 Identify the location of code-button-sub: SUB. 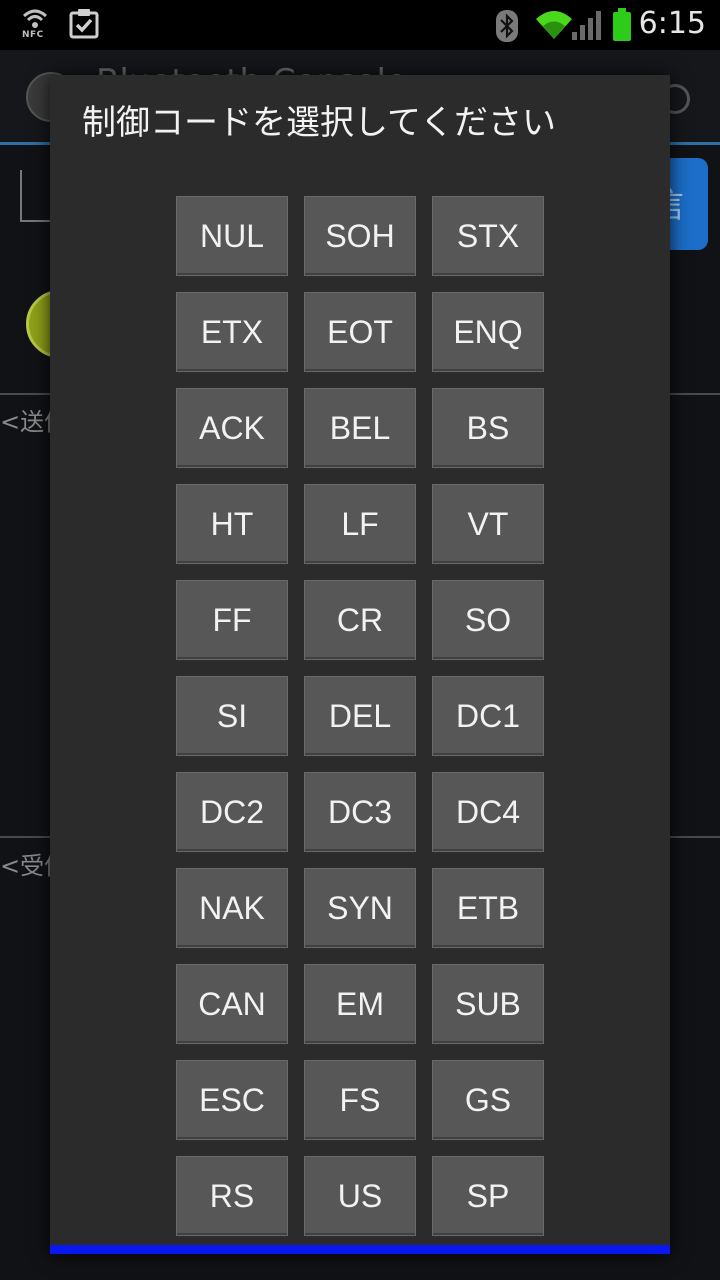
(488, 1004).